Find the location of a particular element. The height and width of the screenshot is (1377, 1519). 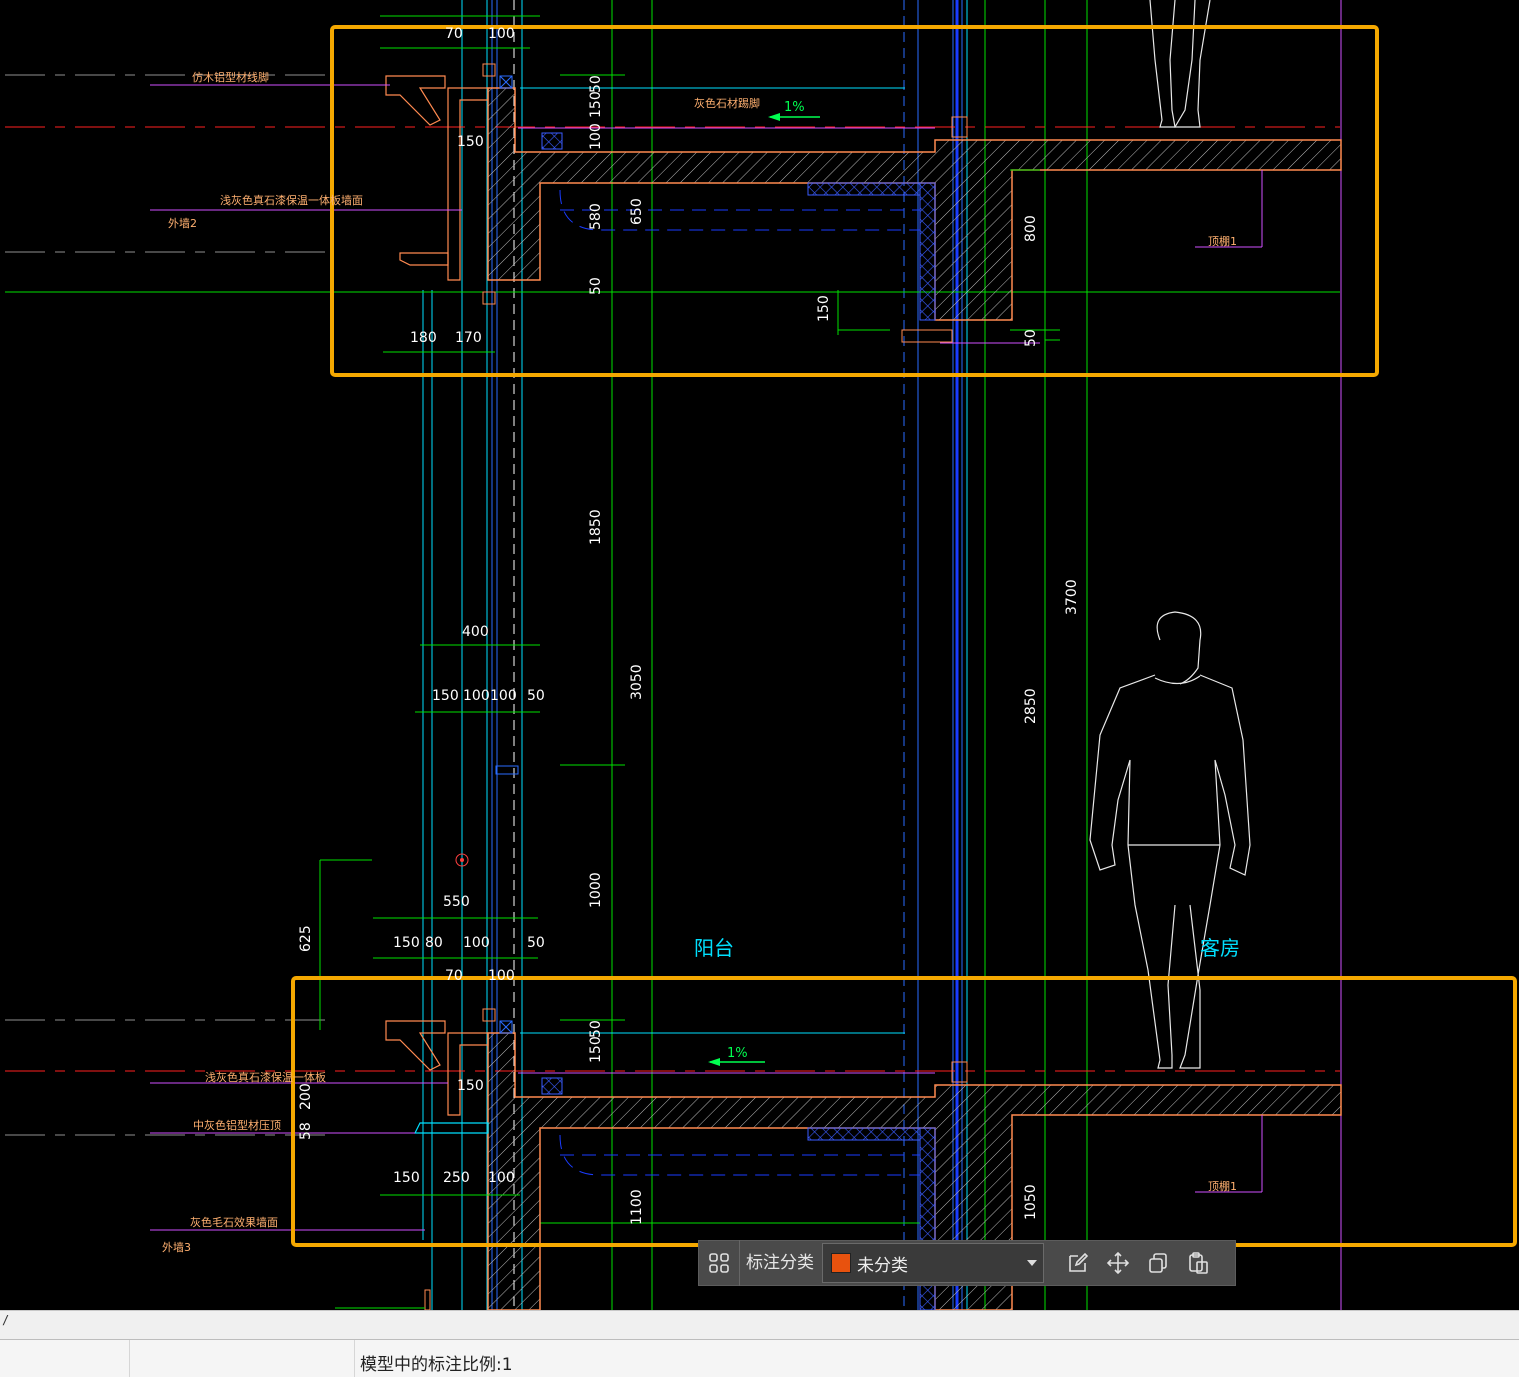

dim-text: 3050 is located at coordinates (637, 682).